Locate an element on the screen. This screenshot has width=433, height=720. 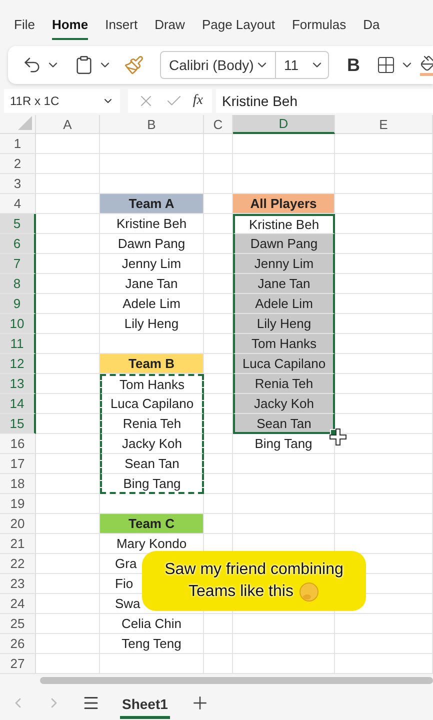
caption-text: Teams like this is located at coordinates (241, 592).